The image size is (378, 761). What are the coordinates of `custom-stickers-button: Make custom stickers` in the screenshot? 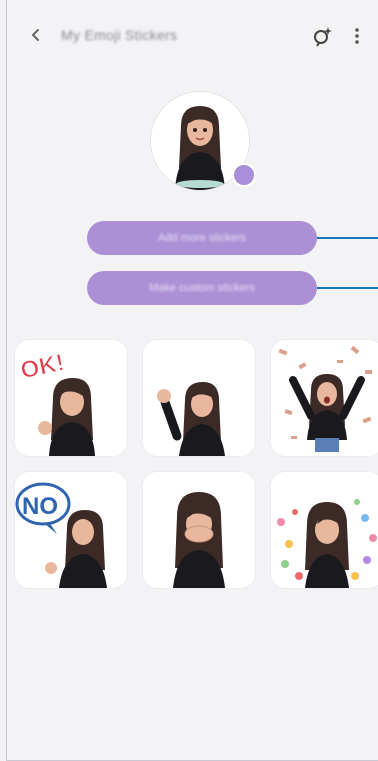 It's located at (202, 288).